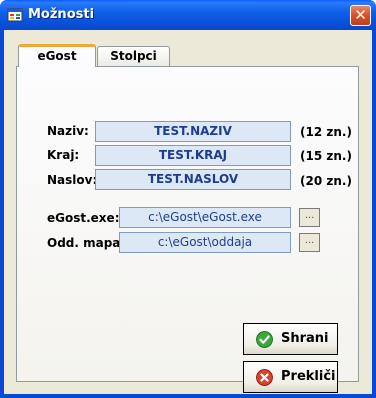 This screenshot has width=376, height=398. What do you see at coordinates (15, 15) in the screenshot?
I see `app-window-icon` at bounding box center [15, 15].